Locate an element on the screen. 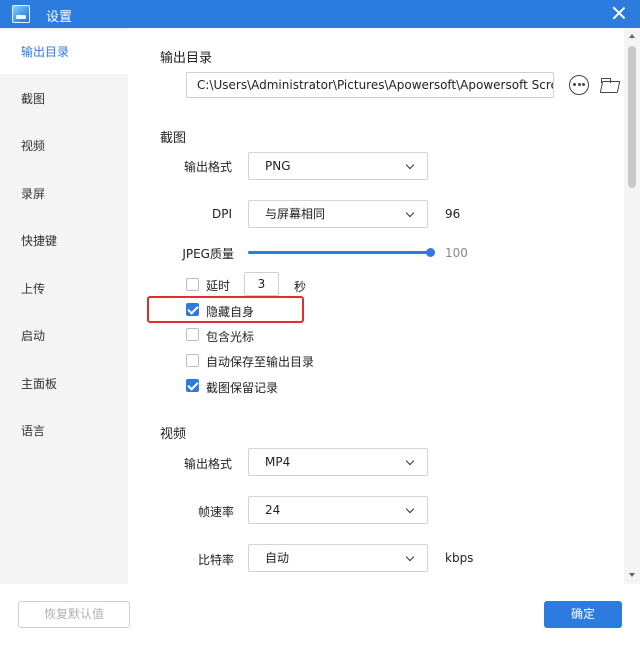 This screenshot has height=647, width=640. fps-label: 帧速率 is located at coordinates (215, 512).